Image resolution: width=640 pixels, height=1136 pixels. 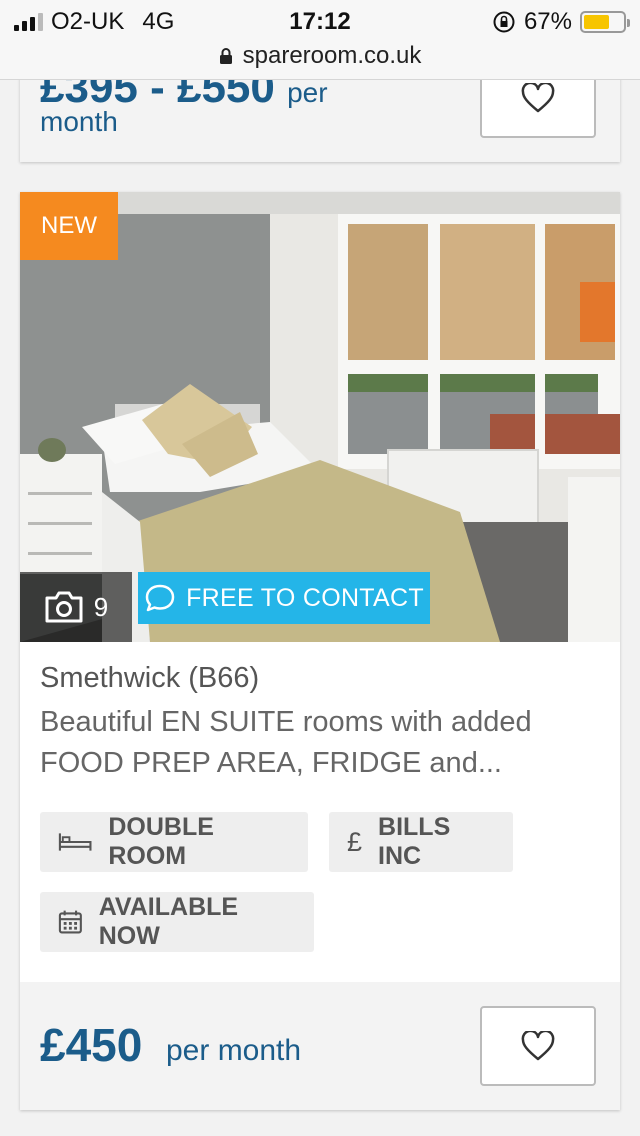 I want to click on battery-percent: 67%, so click(x=547, y=21).